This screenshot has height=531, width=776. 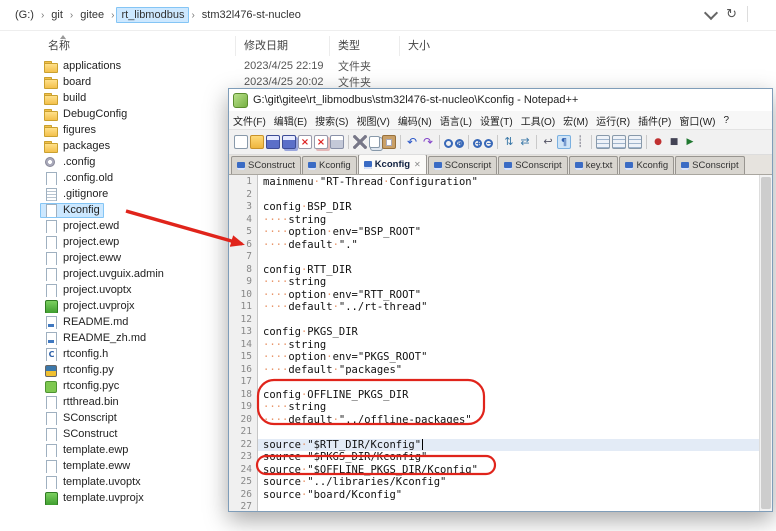 What do you see at coordinates (613, 120) in the screenshot?
I see `menu-item: 运行(R)` at bounding box center [613, 120].